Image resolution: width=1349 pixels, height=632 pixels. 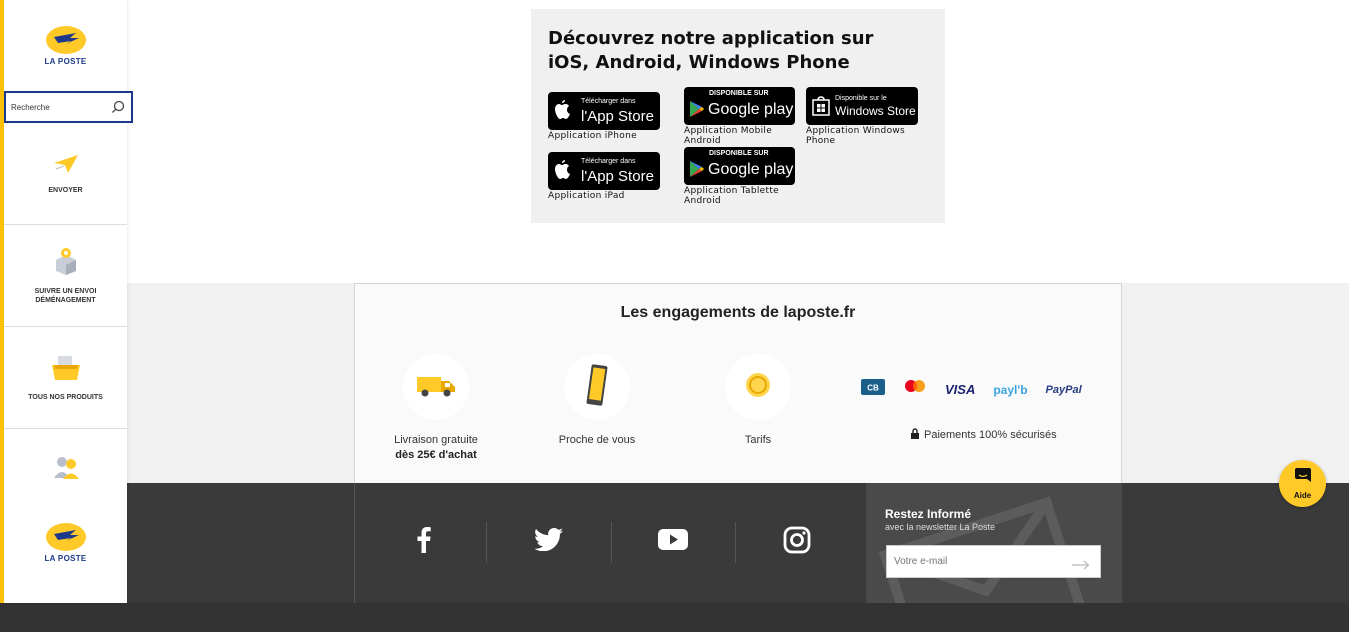 I want to click on paypal-icon: PayPal, so click(x=1063, y=389).